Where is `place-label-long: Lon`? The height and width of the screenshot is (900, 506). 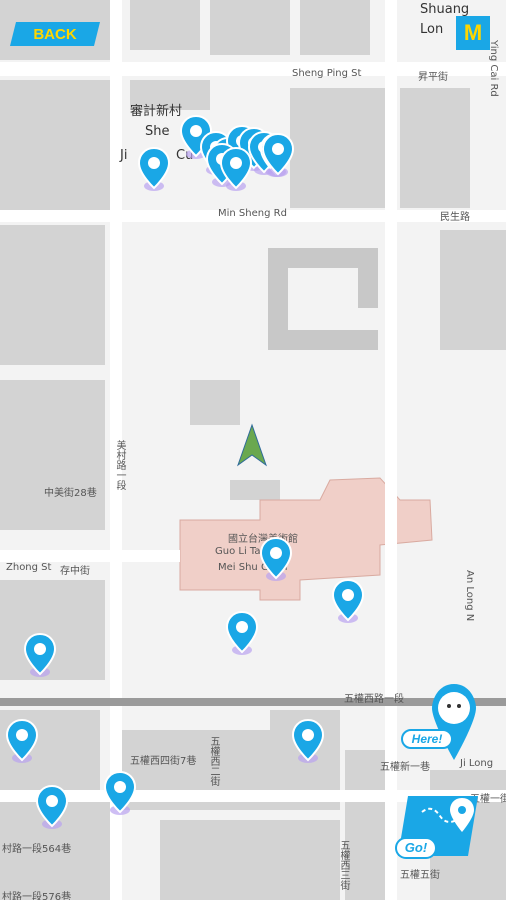 place-label-long: Lon is located at coordinates (432, 29).